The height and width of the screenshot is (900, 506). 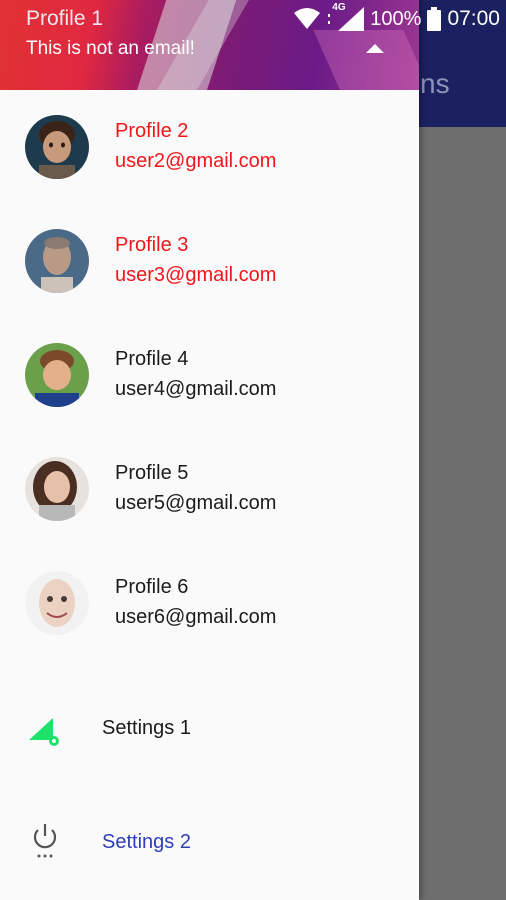 What do you see at coordinates (435, 83) in the screenshot?
I see `background-title: ns` at bounding box center [435, 83].